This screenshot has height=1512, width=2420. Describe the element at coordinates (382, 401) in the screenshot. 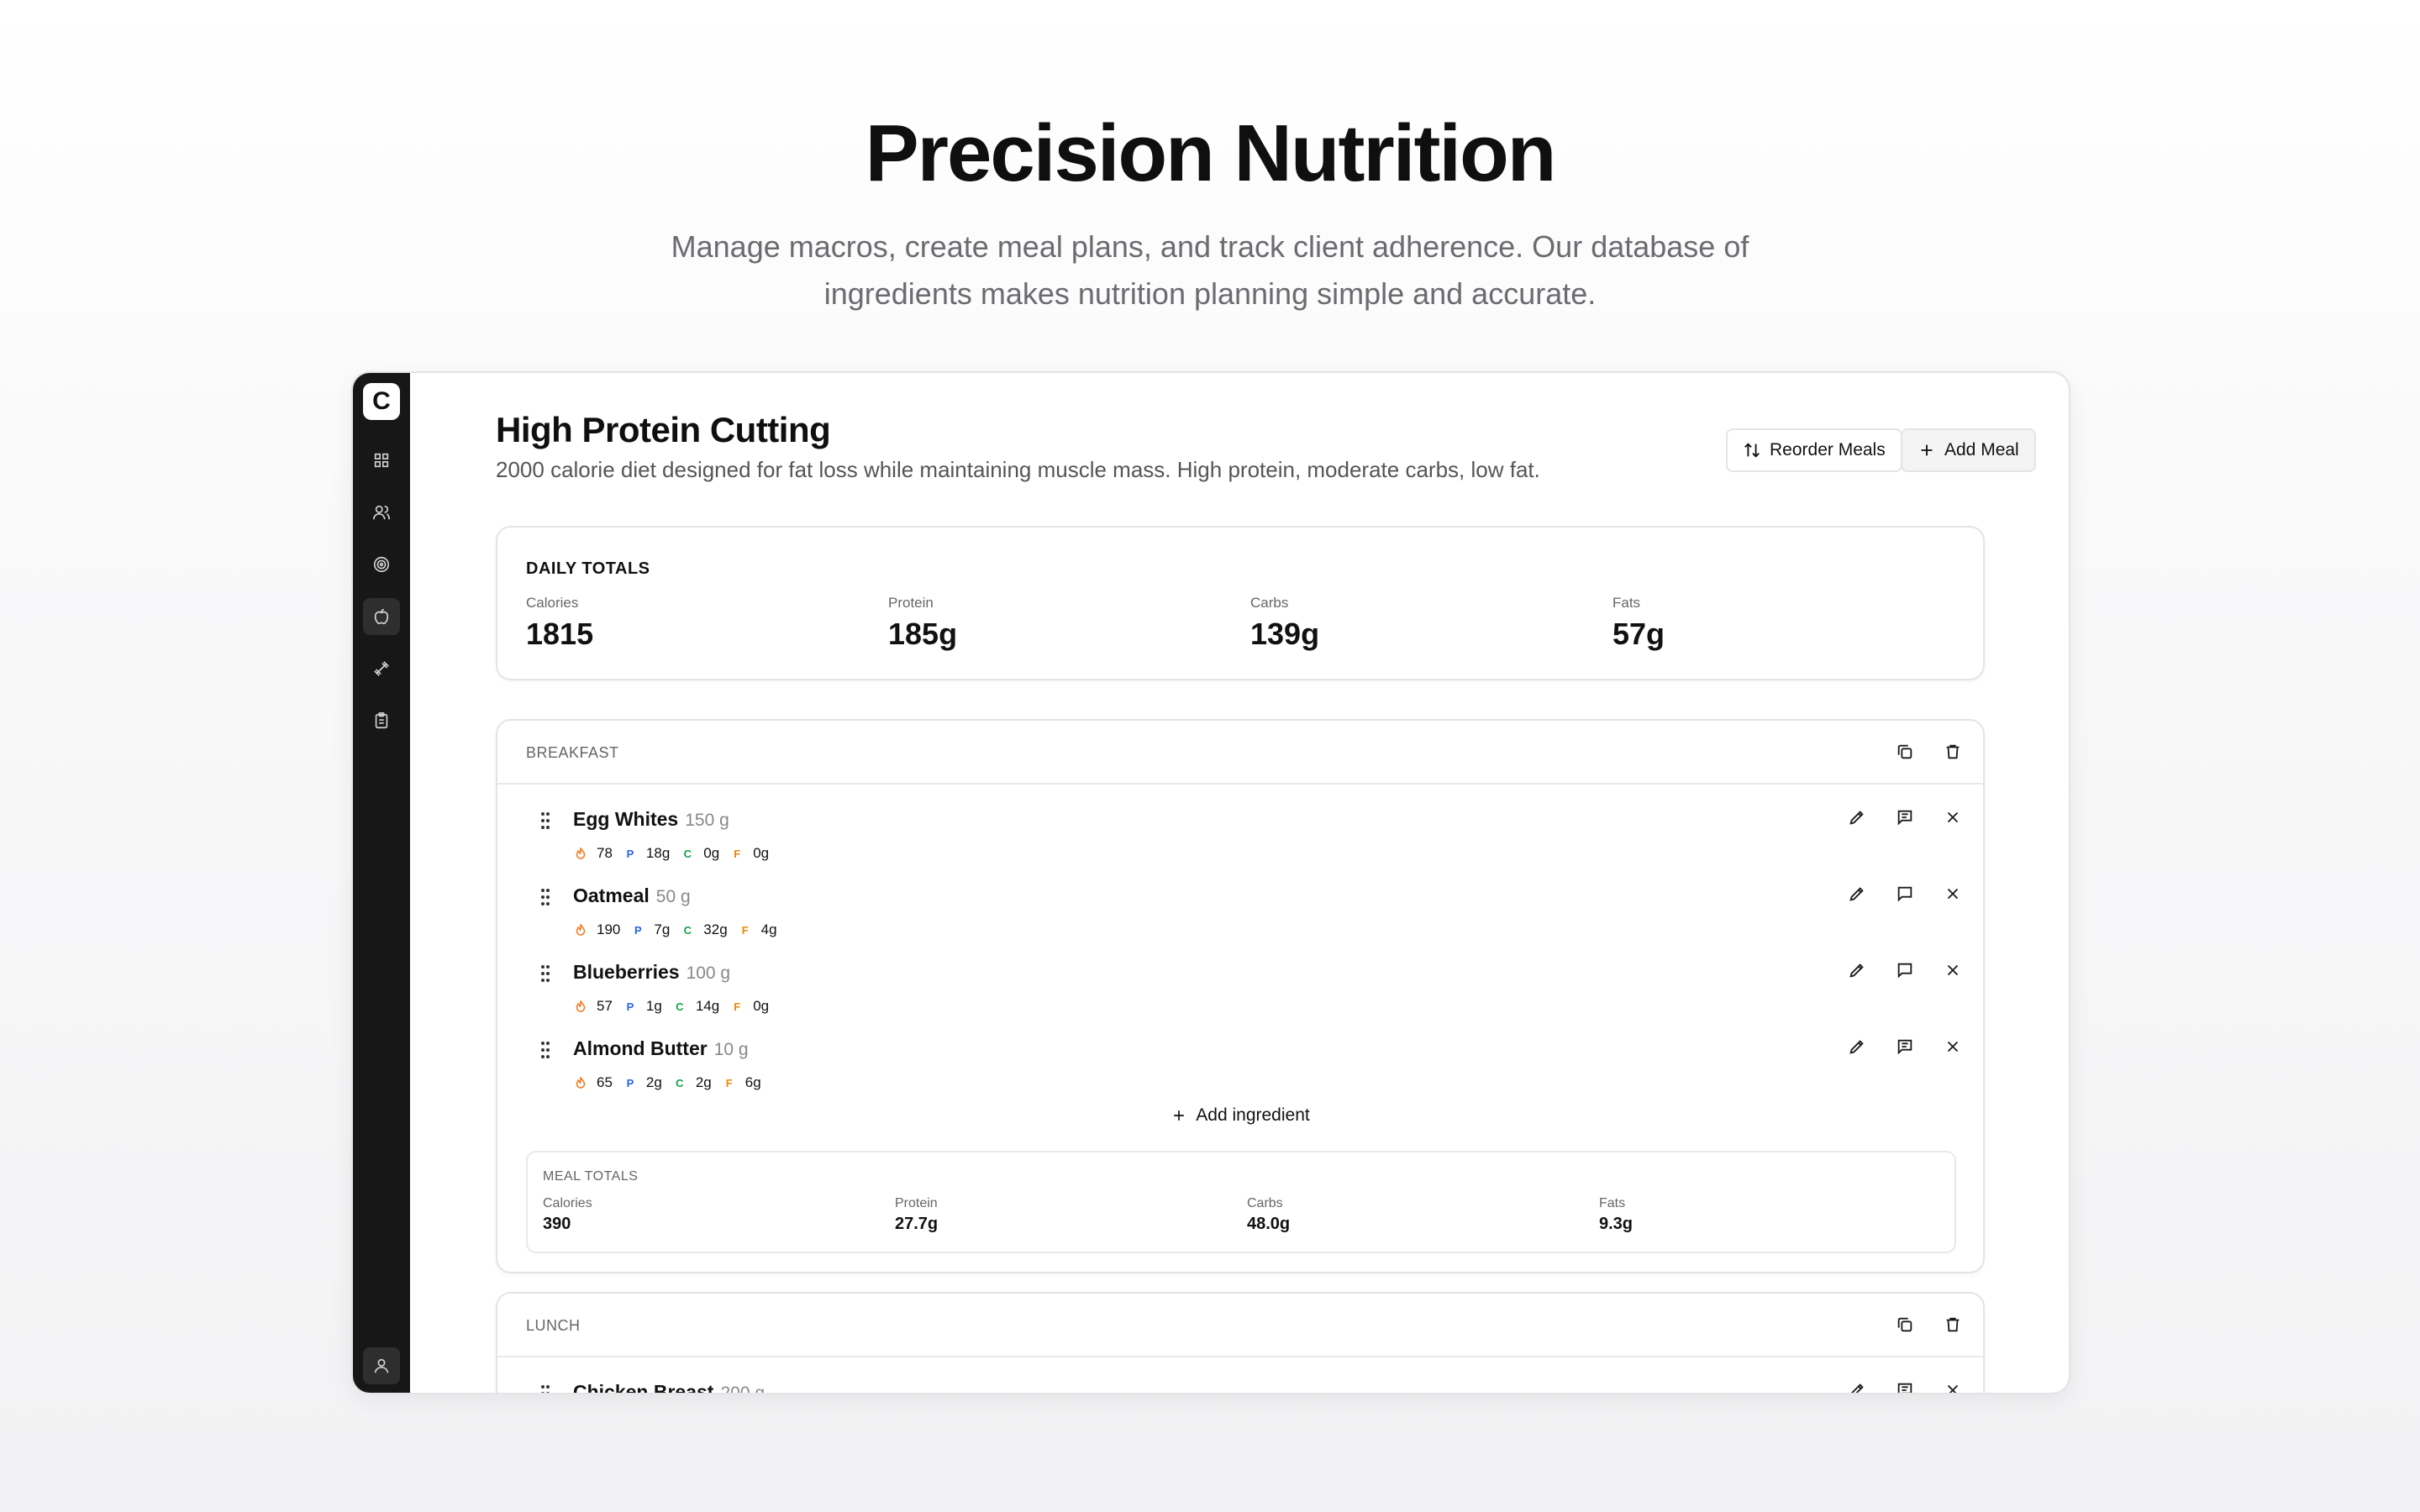

I see `app-logo: C` at that location.